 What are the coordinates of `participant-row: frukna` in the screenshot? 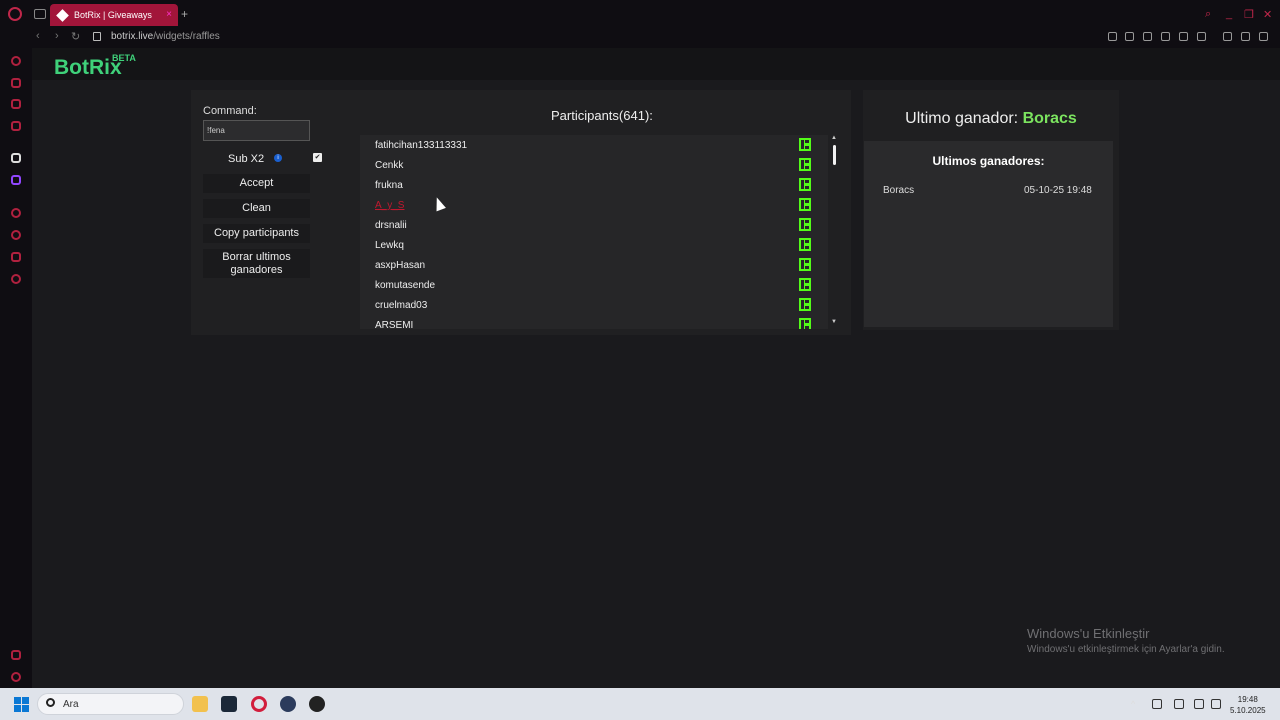 It's located at (595, 185).